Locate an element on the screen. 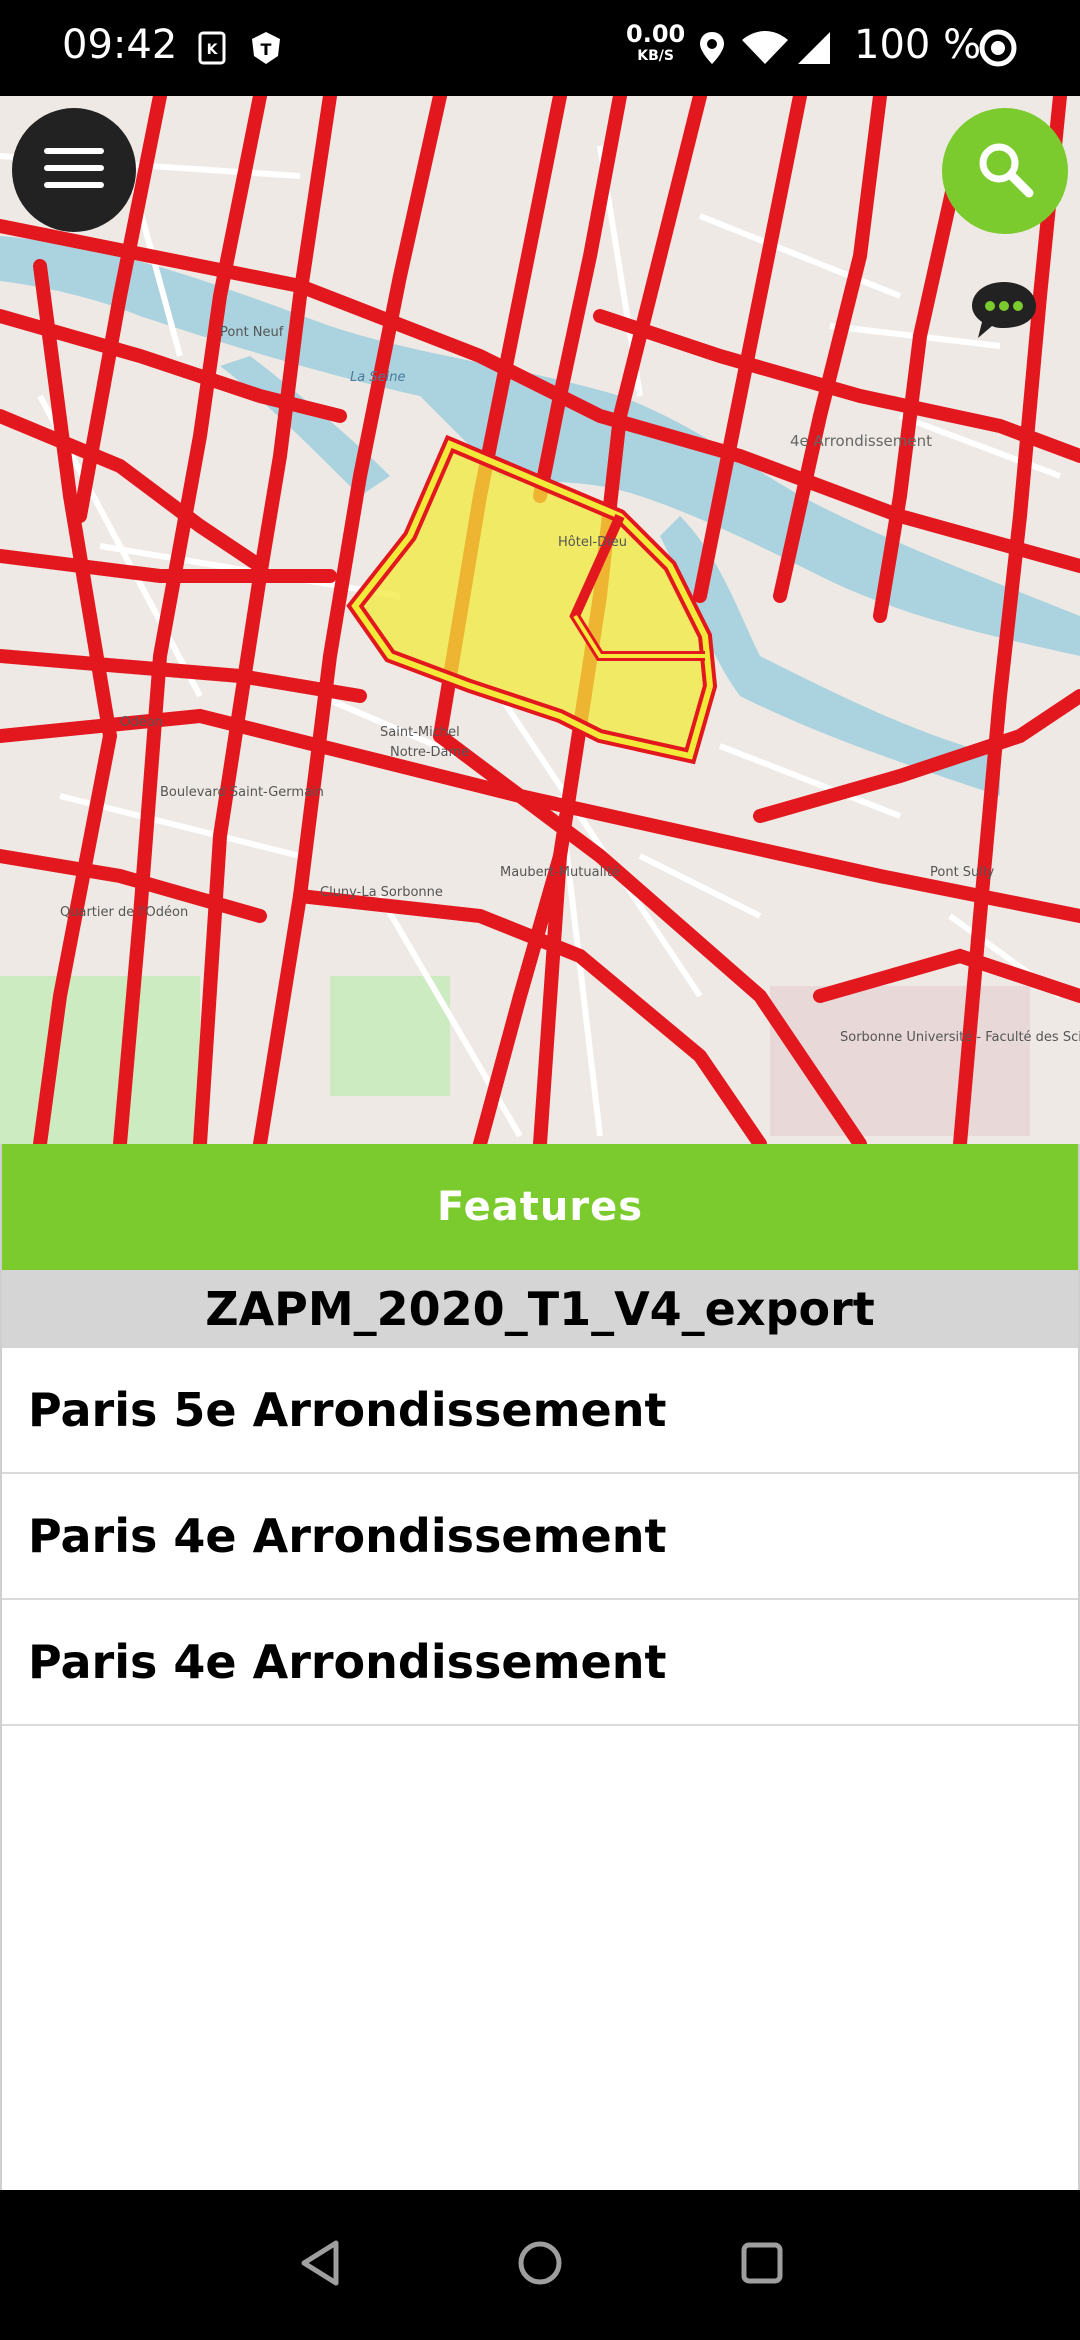  map-label-hotel-dieu: Hôtel-Dieu is located at coordinates (592, 542).